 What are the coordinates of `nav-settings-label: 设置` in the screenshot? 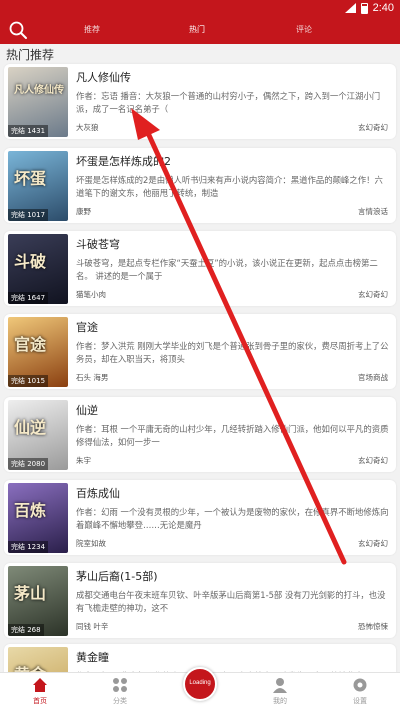 It's located at (360, 701).